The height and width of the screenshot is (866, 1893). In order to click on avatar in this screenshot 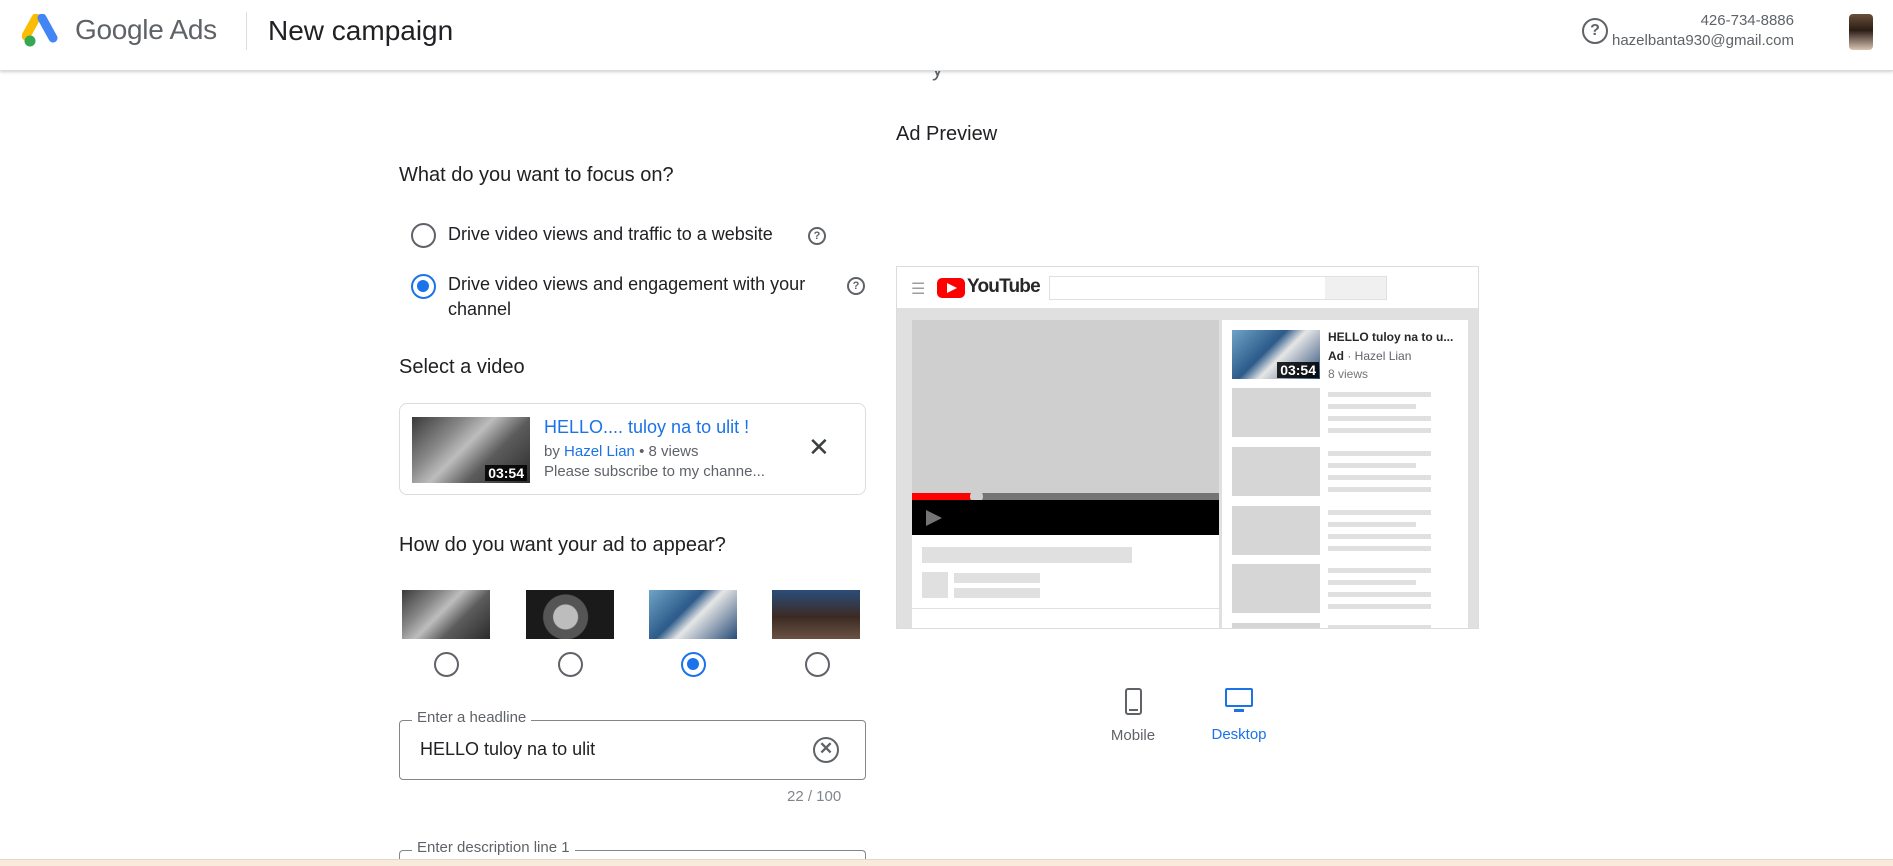, I will do `click(1861, 32)`.